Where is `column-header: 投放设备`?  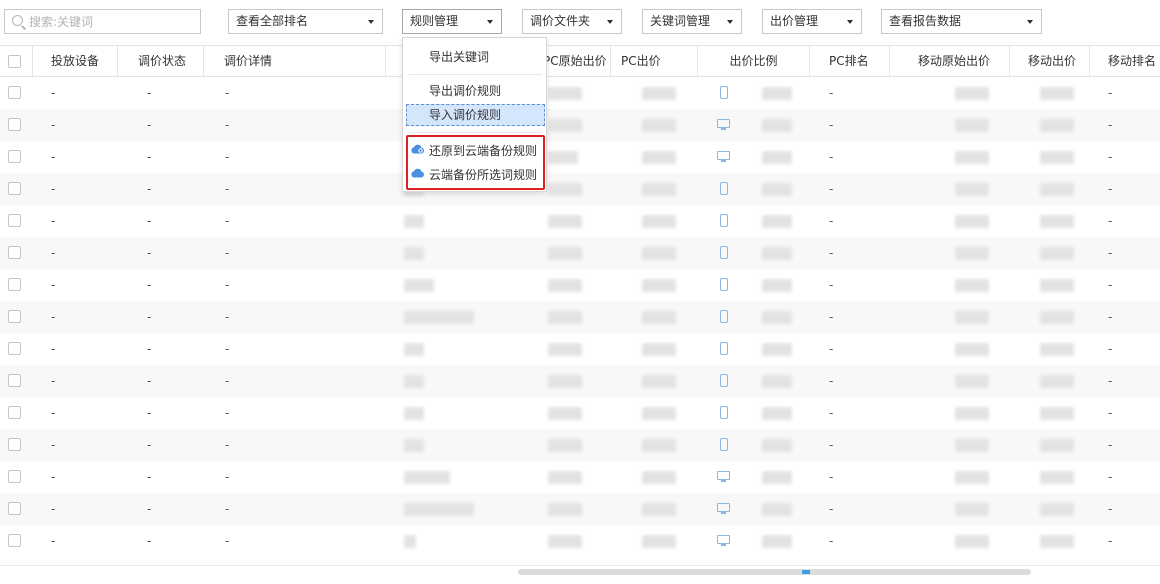 column-header: 投放设备 is located at coordinates (75, 61).